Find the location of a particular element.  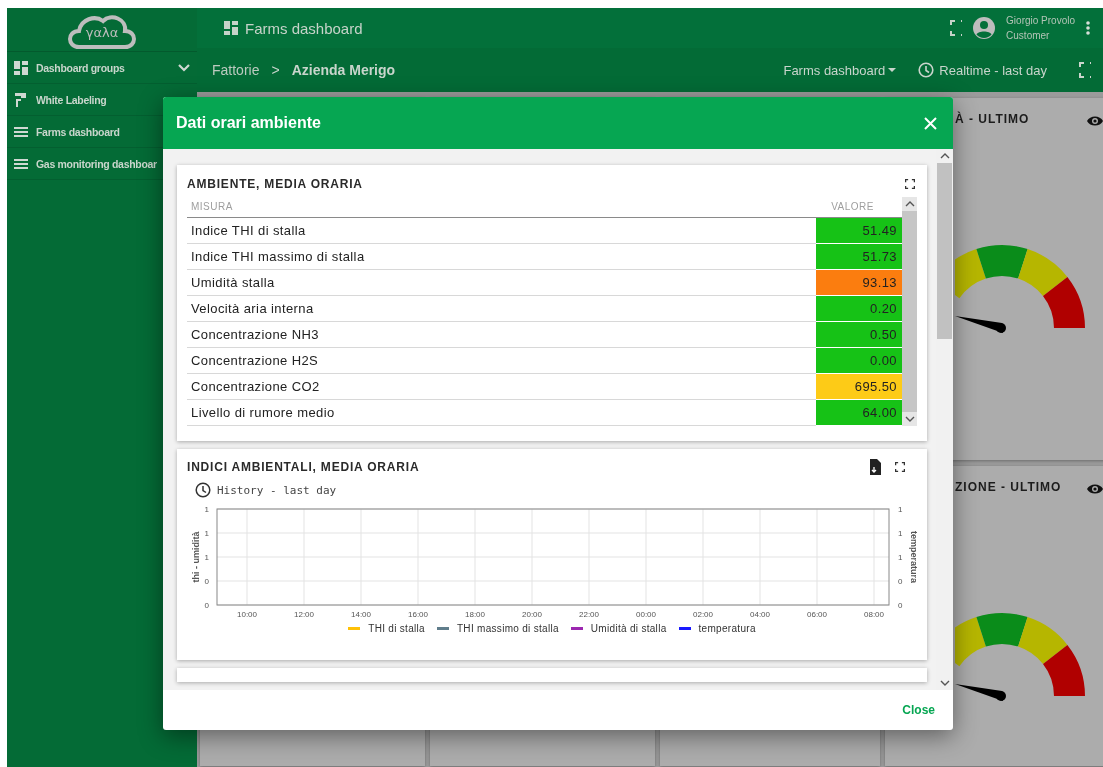

table-cell: Concentrazione NH3 is located at coordinates (501, 334).